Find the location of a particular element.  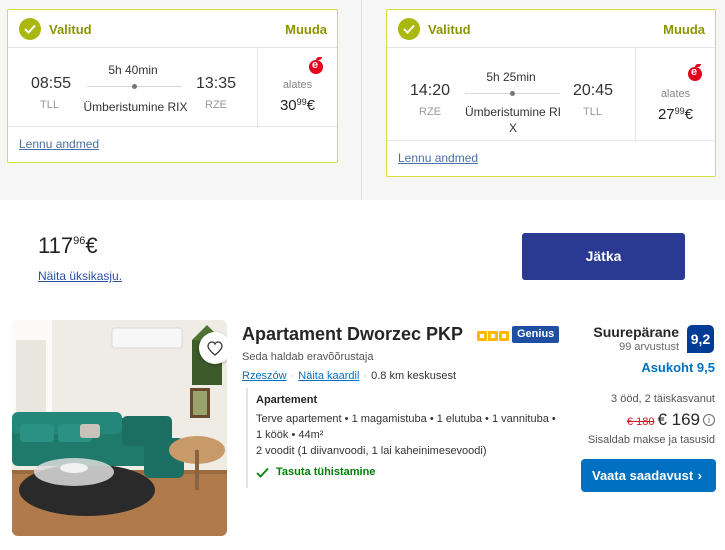

distance-text: 0.8 km keskusest is located at coordinates (414, 376).